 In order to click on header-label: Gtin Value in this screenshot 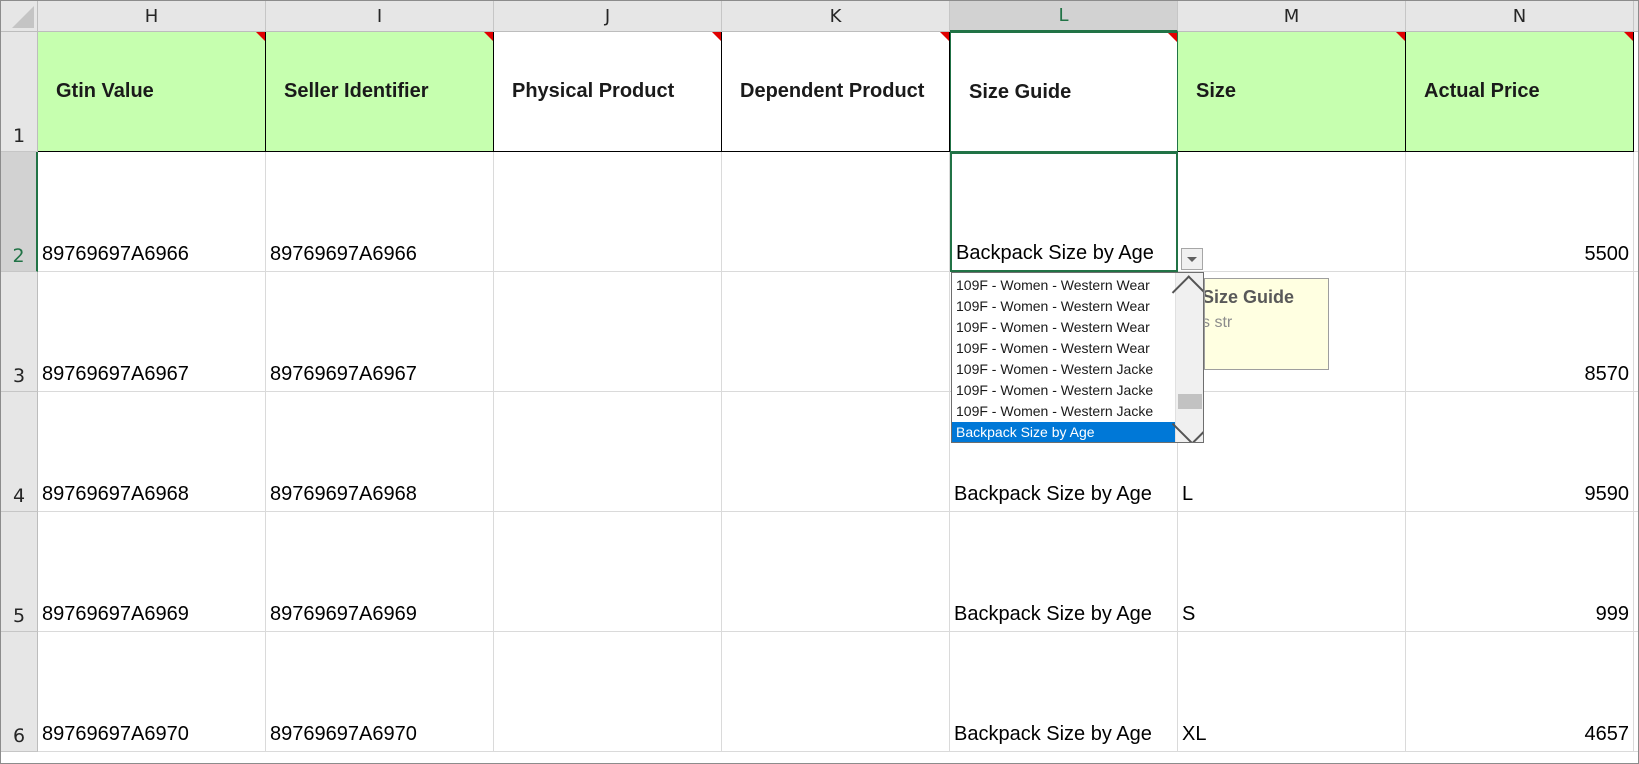, I will do `click(105, 91)`.